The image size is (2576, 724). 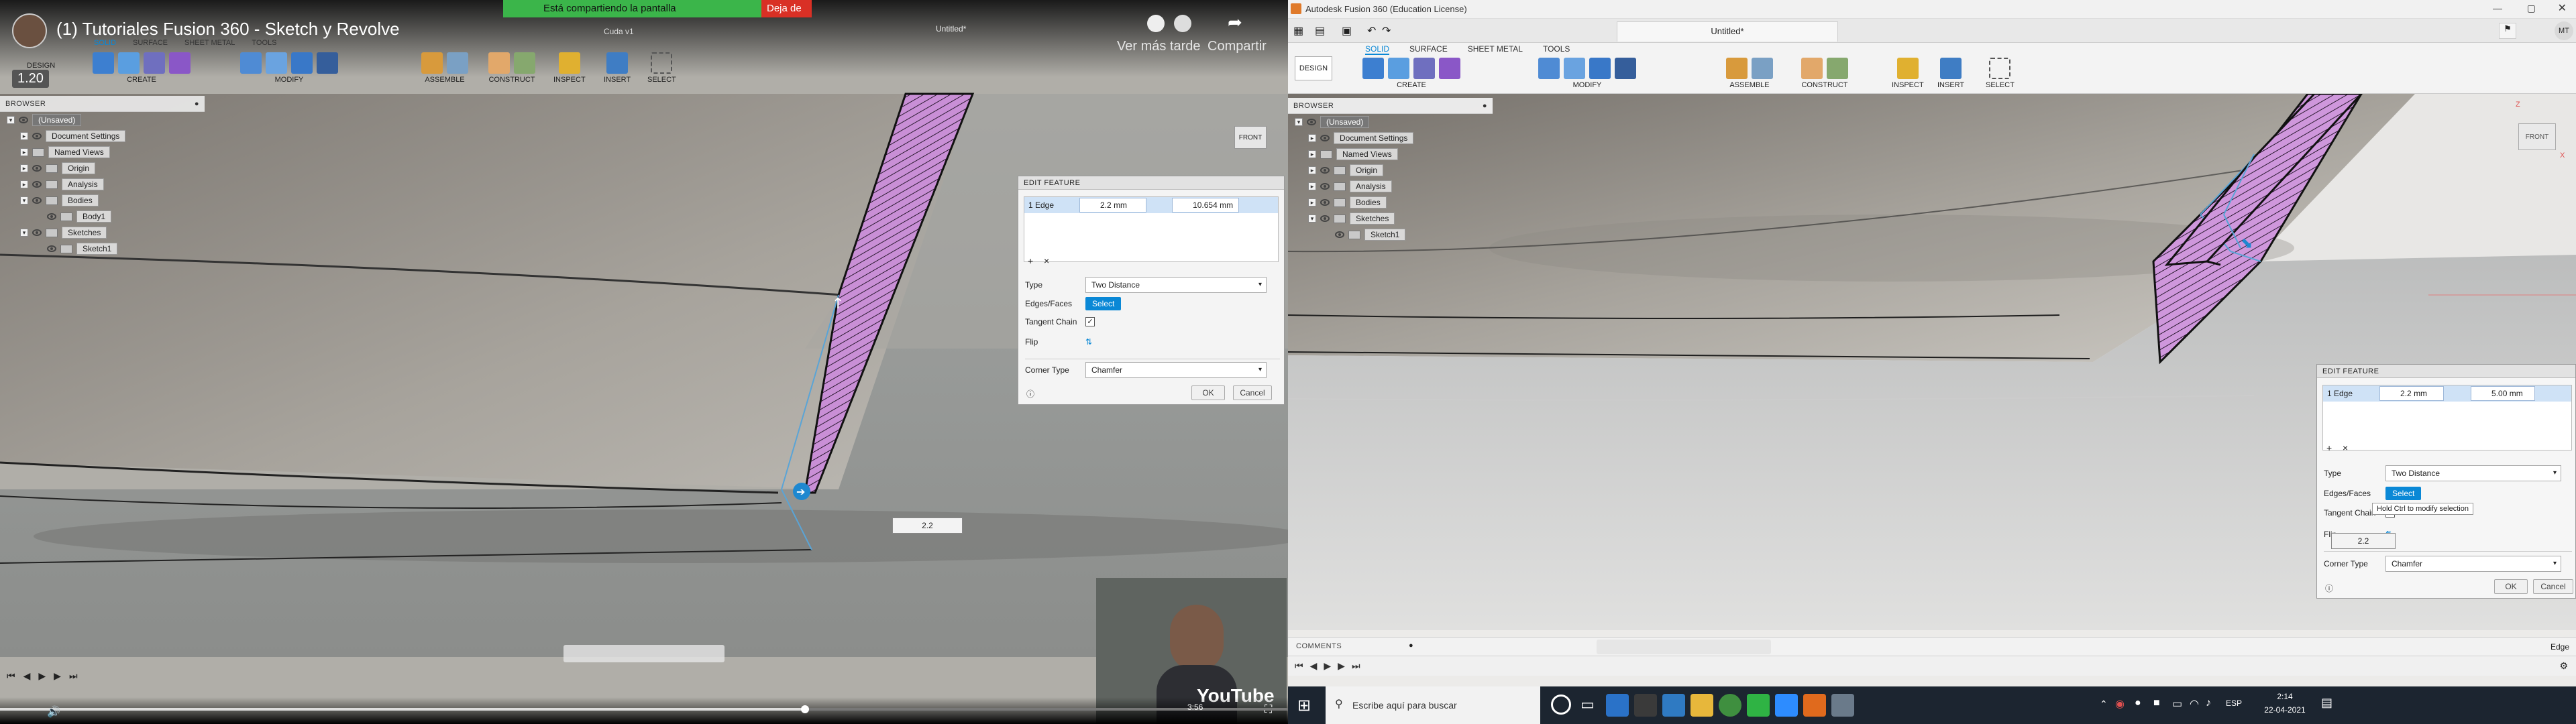 I want to click on tab-solid: SOLID, so click(x=1377, y=49).